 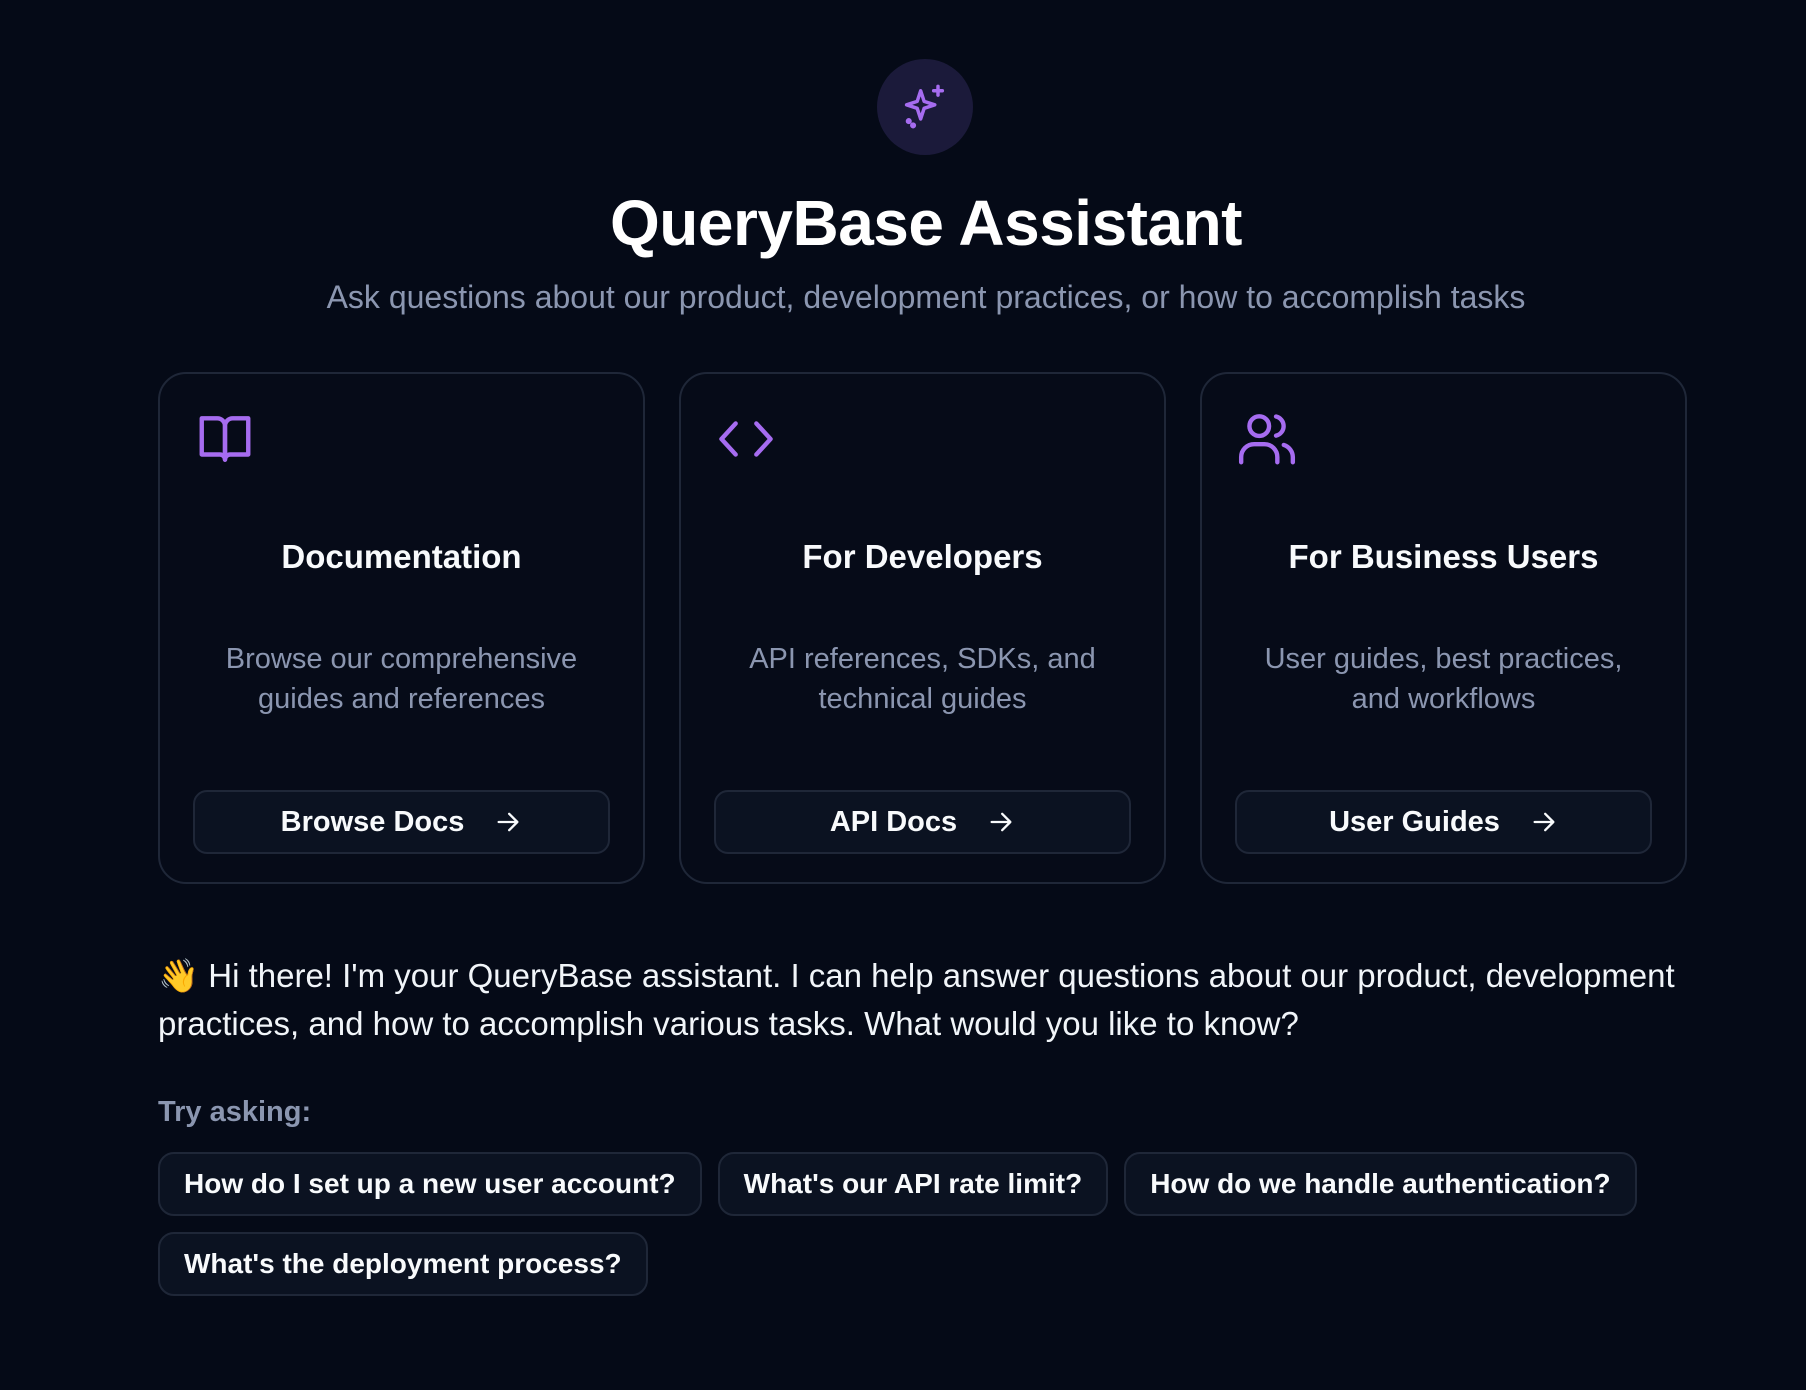 What do you see at coordinates (225, 439) in the screenshot?
I see `book-open-icon` at bounding box center [225, 439].